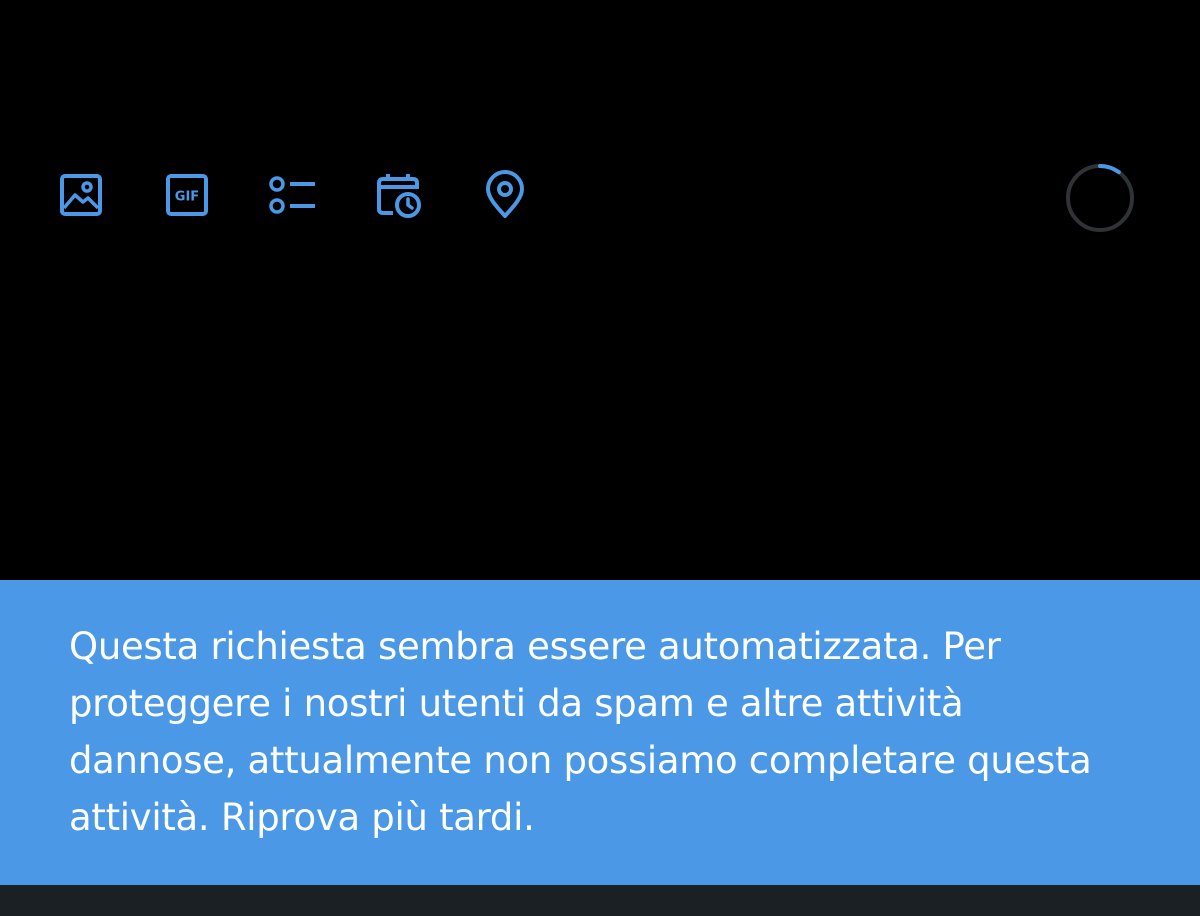 The width and height of the screenshot is (1200, 916). I want to click on schedule-button, so click(399, 195).